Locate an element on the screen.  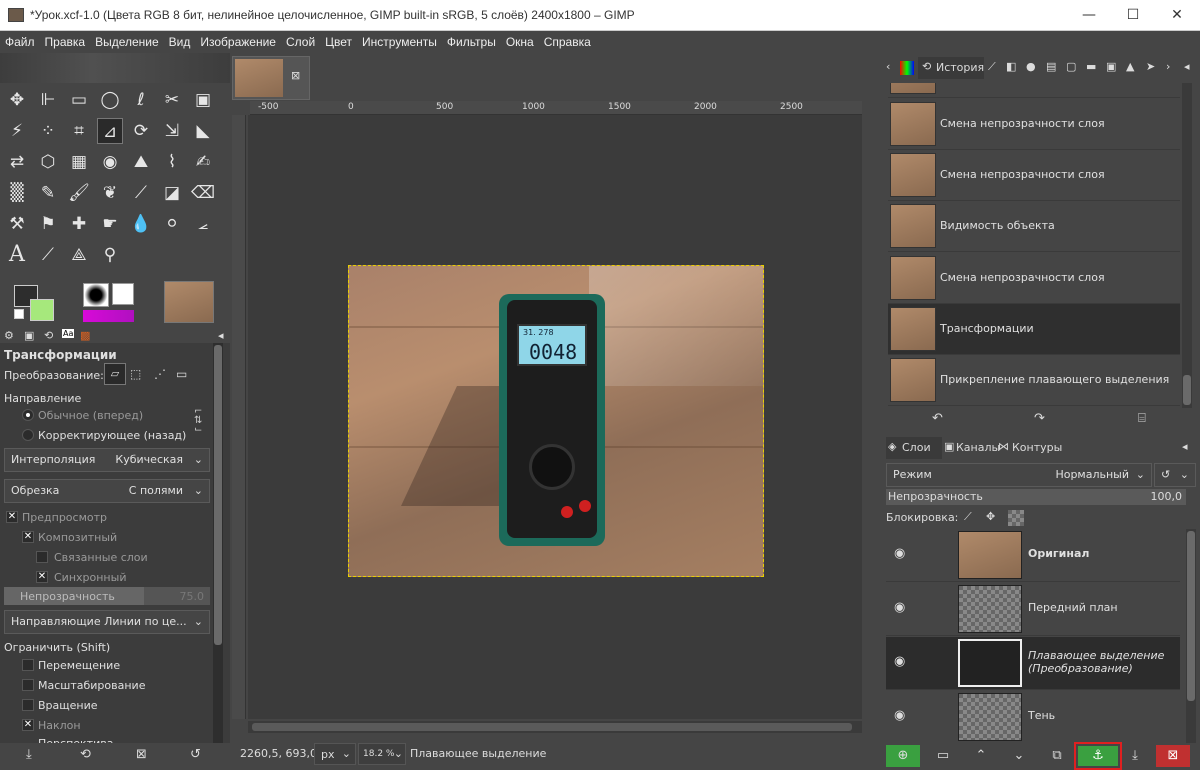
fonts-dock-tab-icon: ▢ is located at coordinates (1071, 66).